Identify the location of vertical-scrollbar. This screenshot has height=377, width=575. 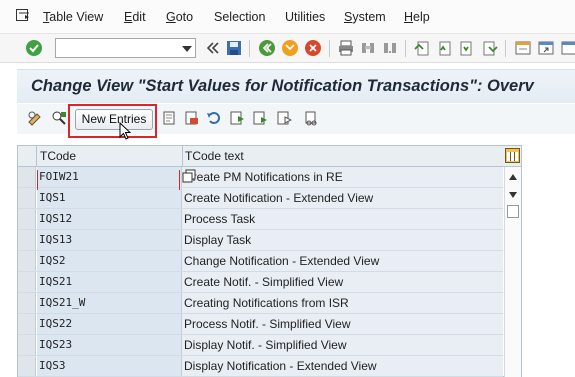
(512, 272).